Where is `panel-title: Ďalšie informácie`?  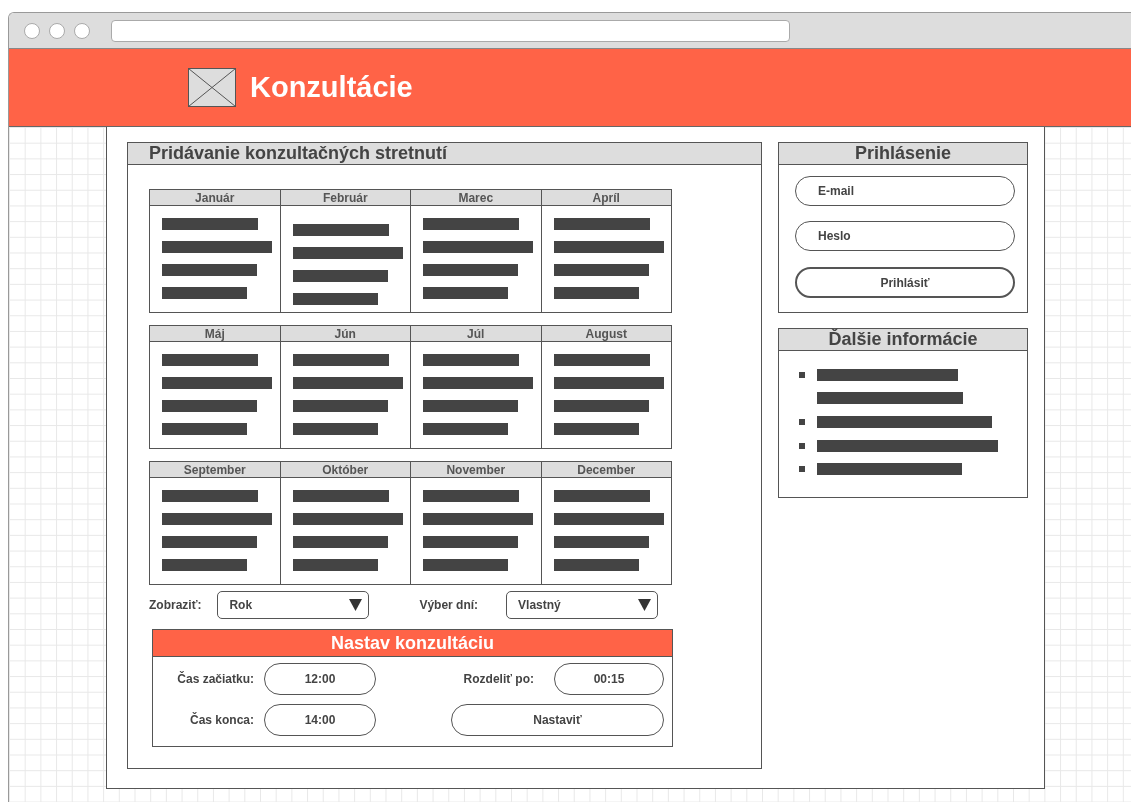
panel-title: Ďalšie informácie is located at coordinates (903, 340).